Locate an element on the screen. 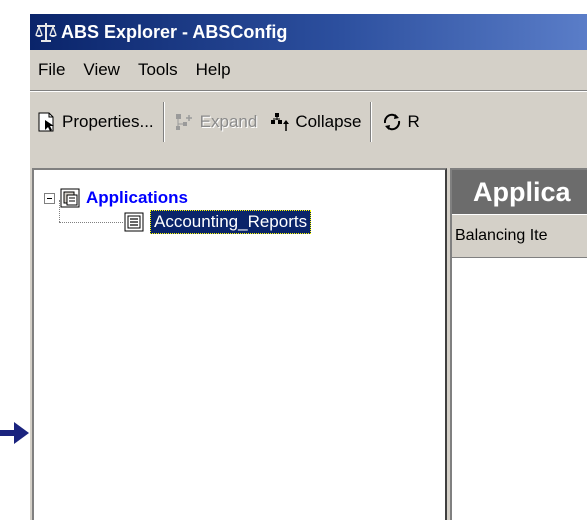 The image size is (587, 520). tree-connector is located at coordinates (91, 222).